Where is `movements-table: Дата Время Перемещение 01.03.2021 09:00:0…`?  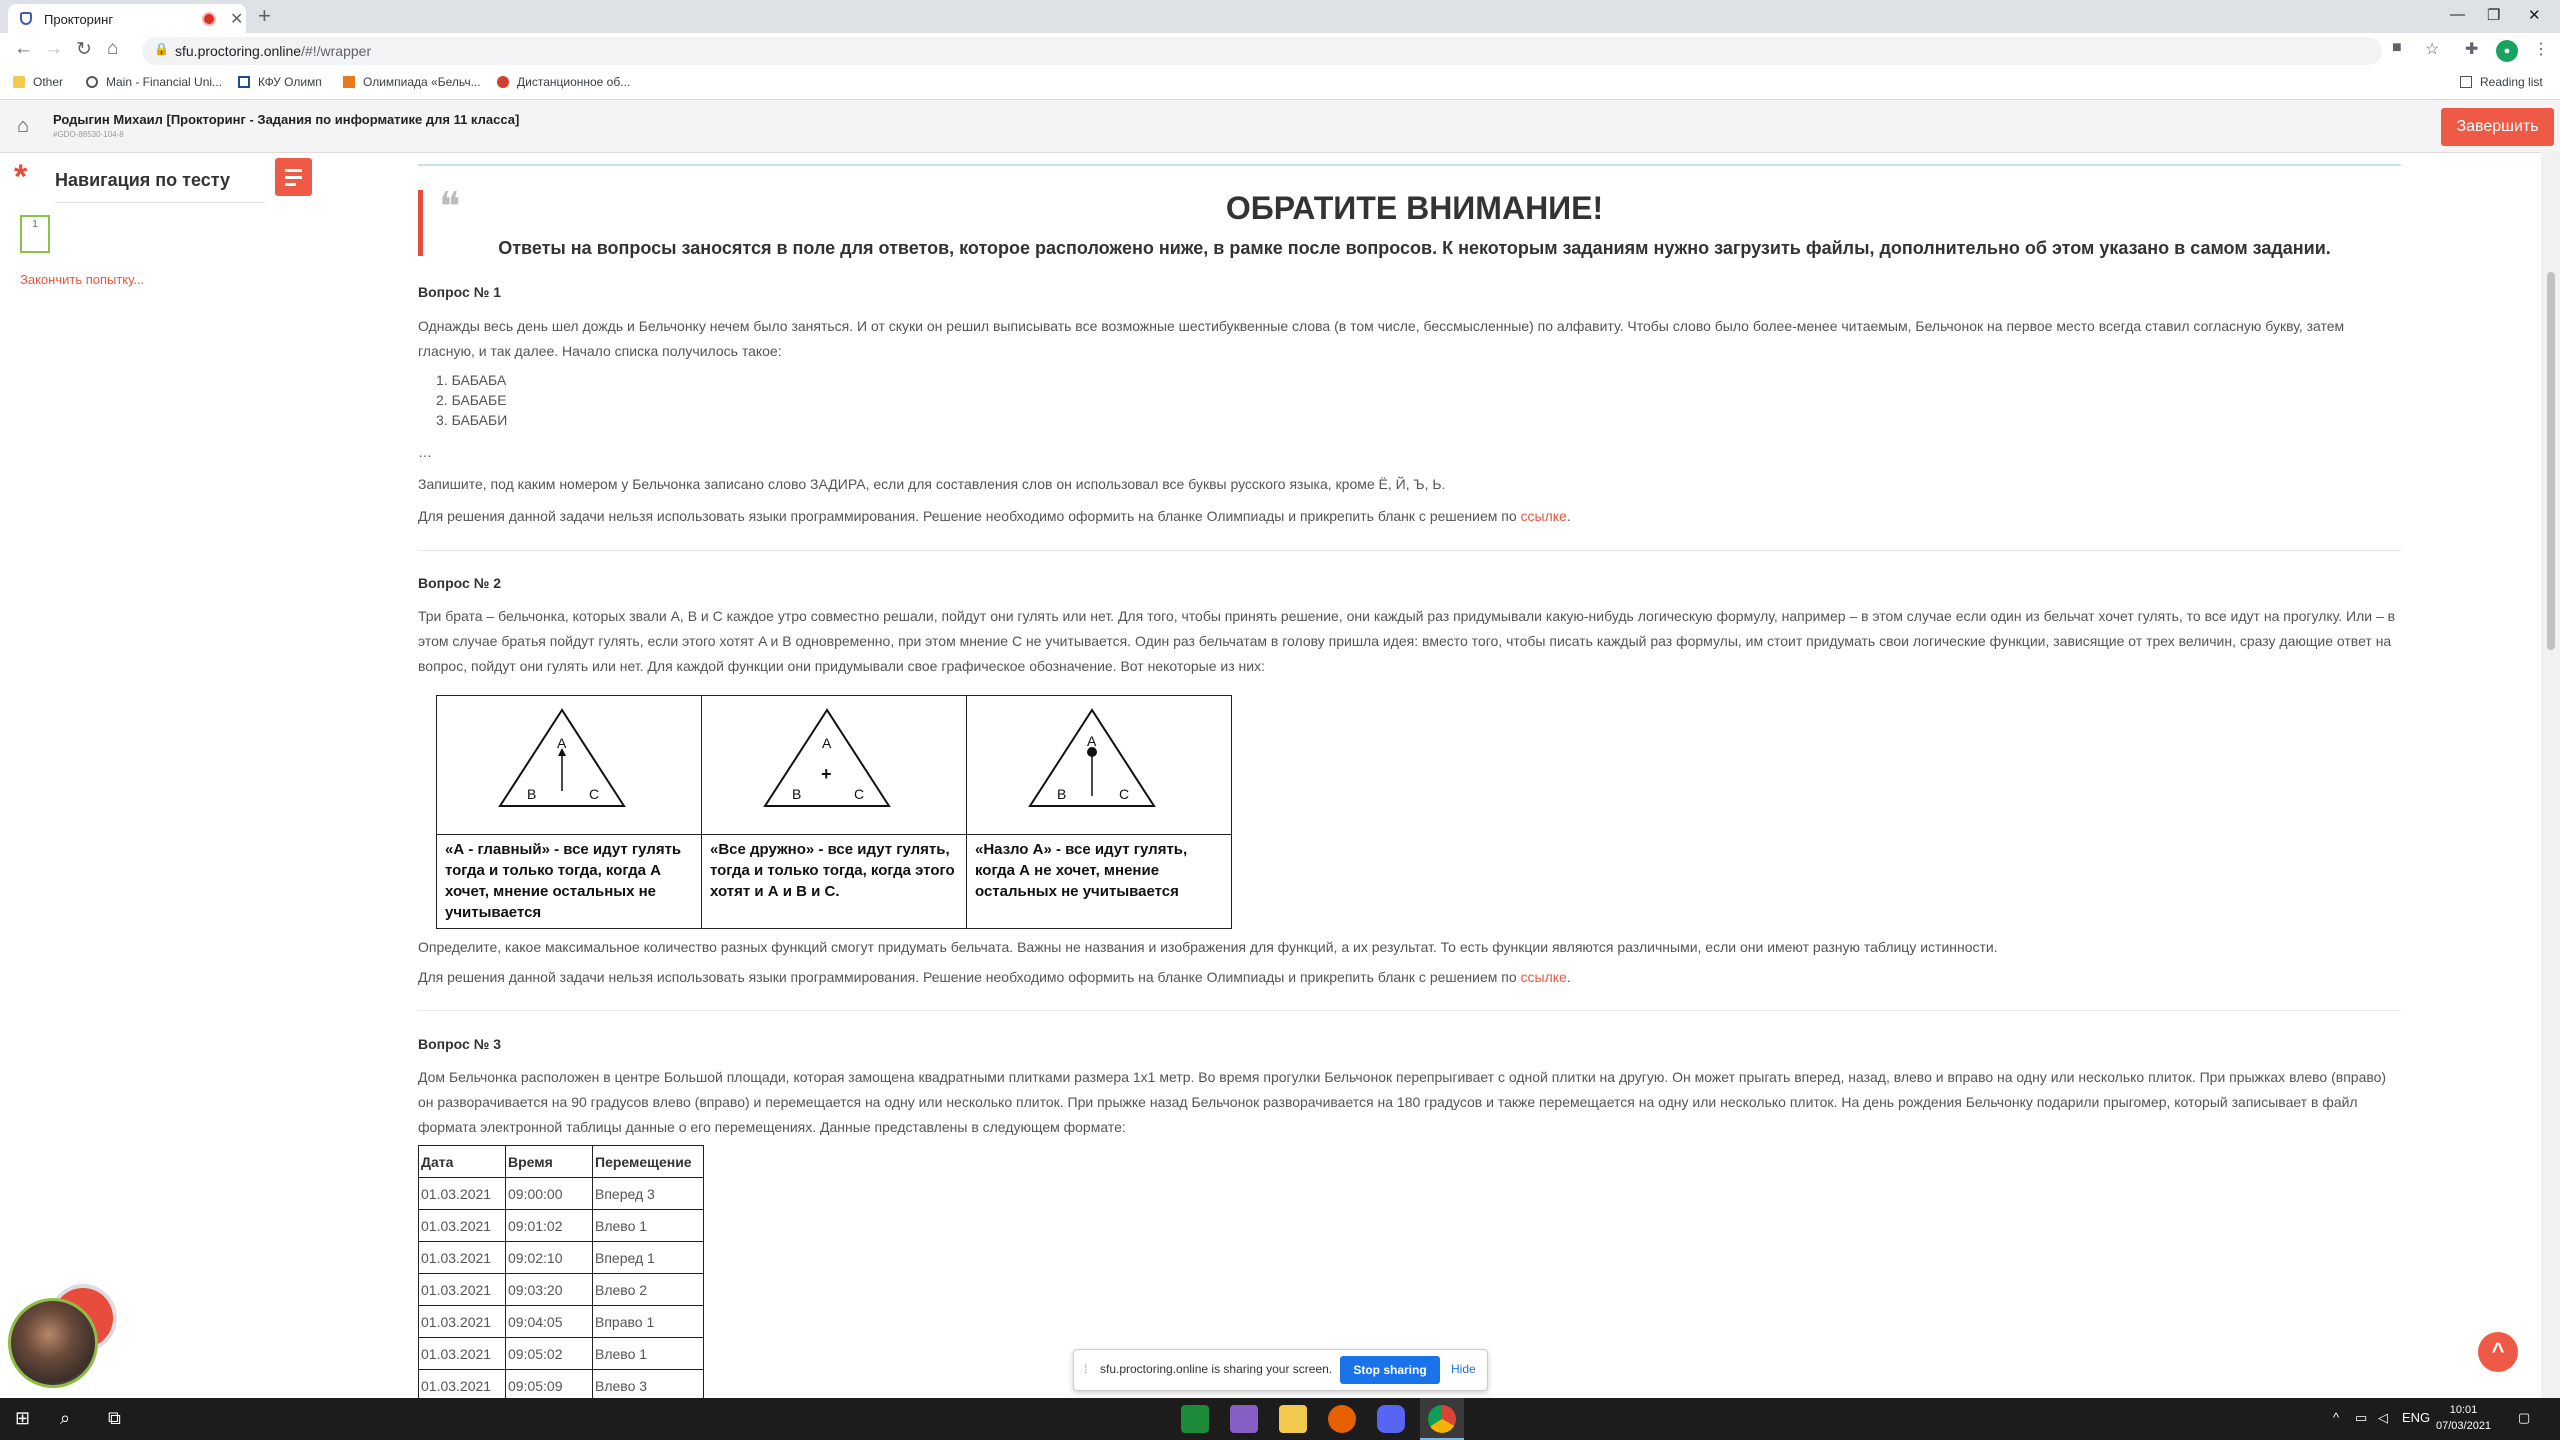 movements-table: Дата Время Перемещение 01.03.2021 09:00:0… is located at coordinates (561, 1271).